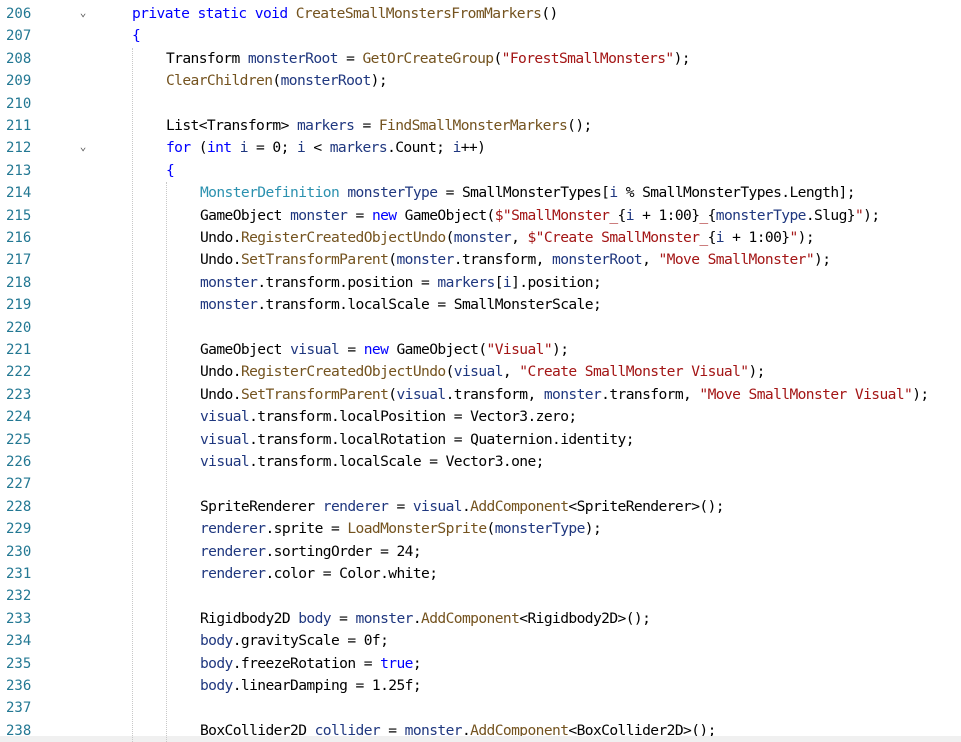  What do you see at coordinates (480, 686) in the screenshot?
I see `code-line: 236 body.linearDamping = 1.25f;` at bounding box center [480, 686].